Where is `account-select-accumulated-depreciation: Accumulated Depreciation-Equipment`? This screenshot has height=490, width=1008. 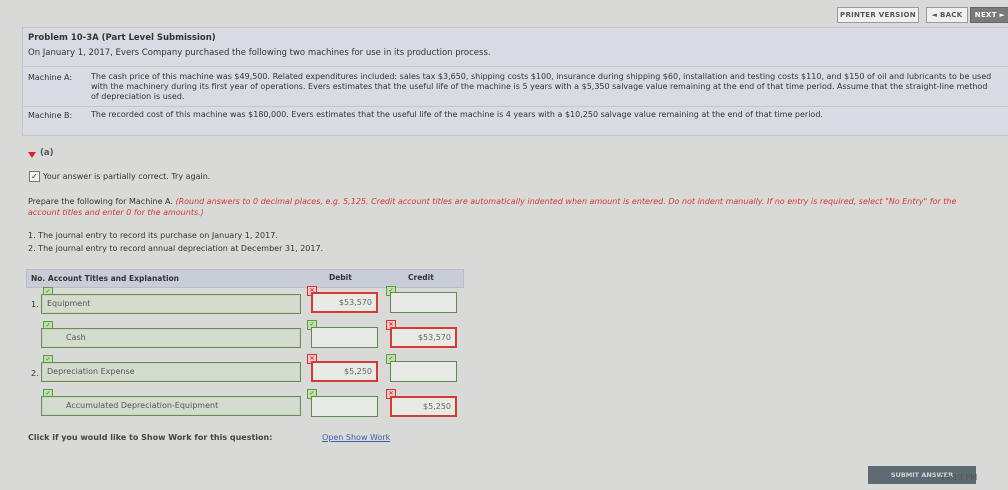
account-select-accumulated-depreciation: Accumulated Depreciation-Equipment is located at coordinates (171, 406).